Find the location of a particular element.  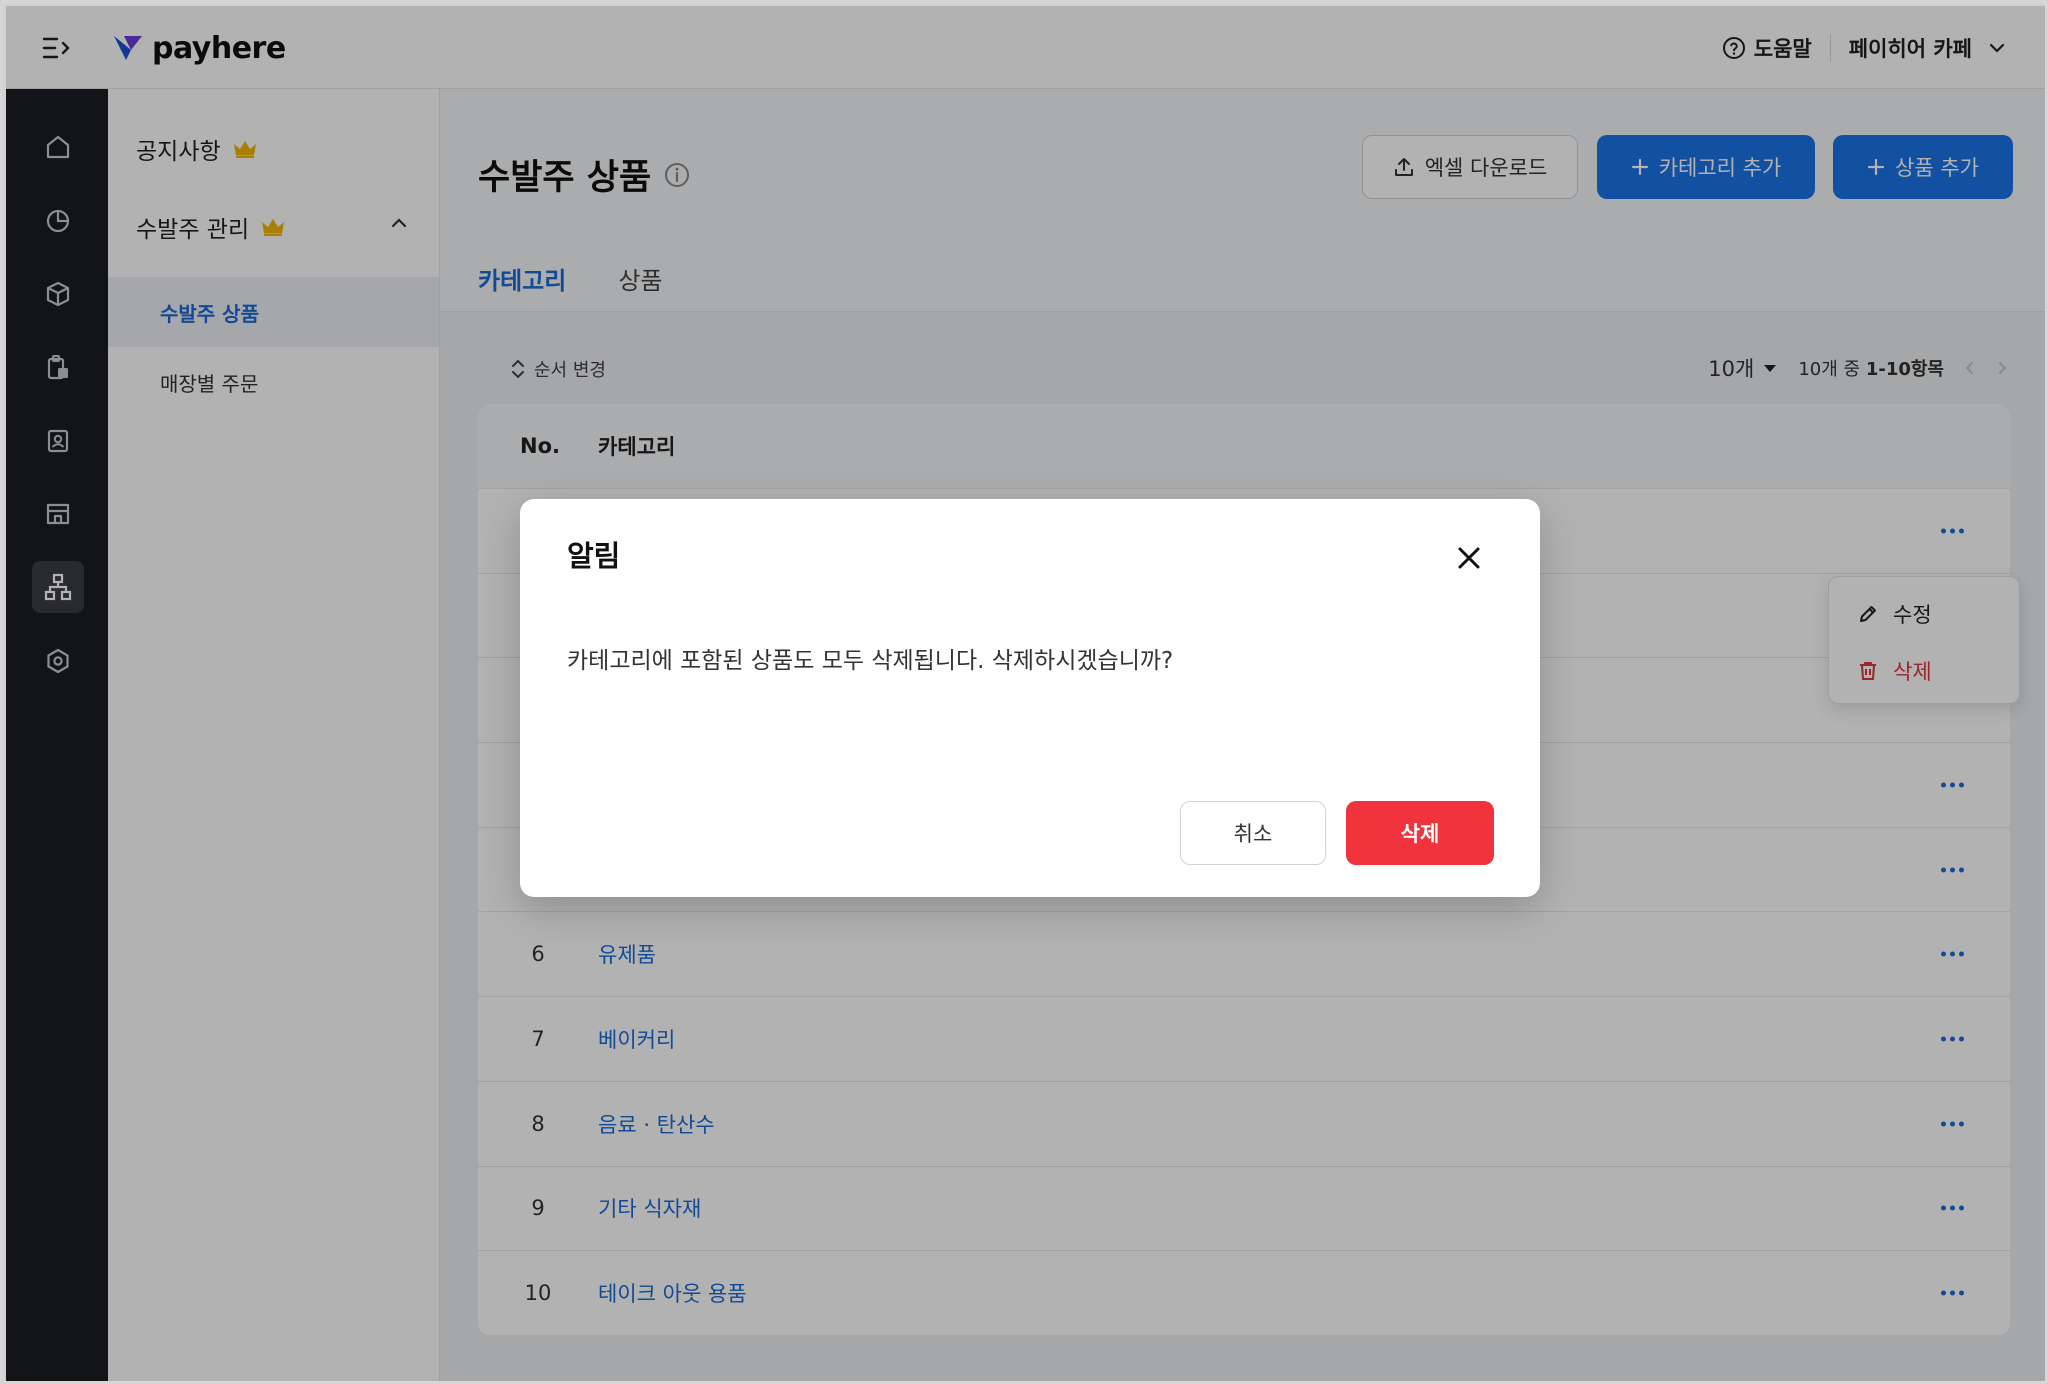

cancel-button: 취소 is located at coordinates (1253, 833).